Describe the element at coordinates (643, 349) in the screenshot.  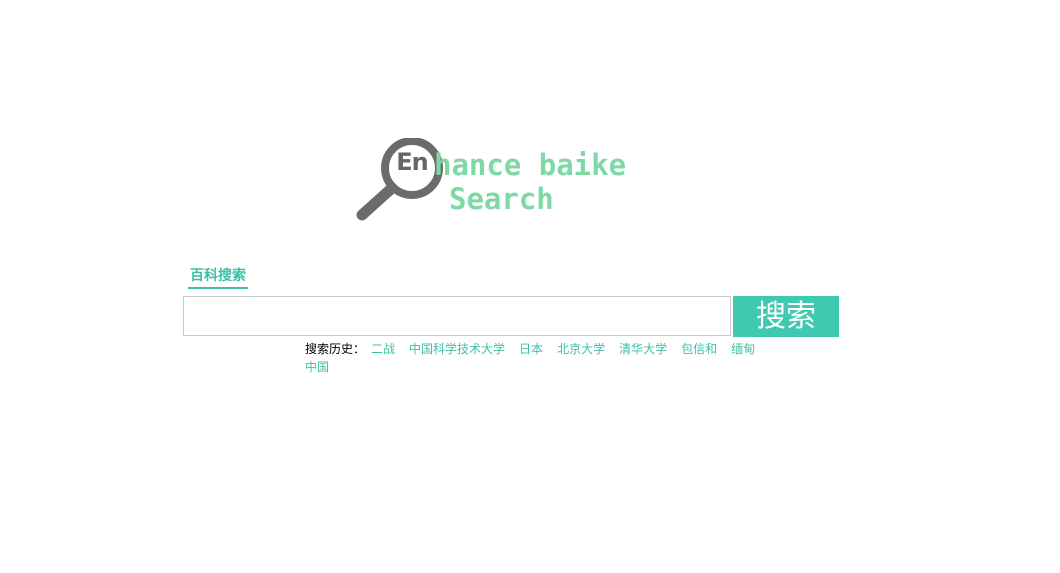
I see `history-item: 清华大学` at that location.